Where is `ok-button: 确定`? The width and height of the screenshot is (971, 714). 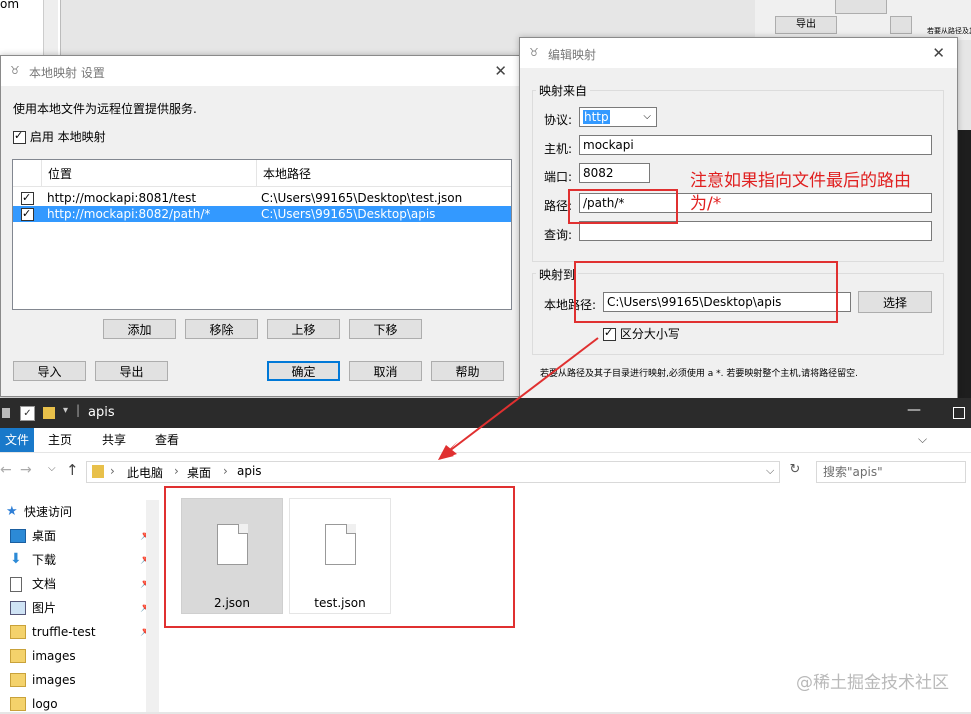 ok-button: 确定 is located at coordinates (303, 371).